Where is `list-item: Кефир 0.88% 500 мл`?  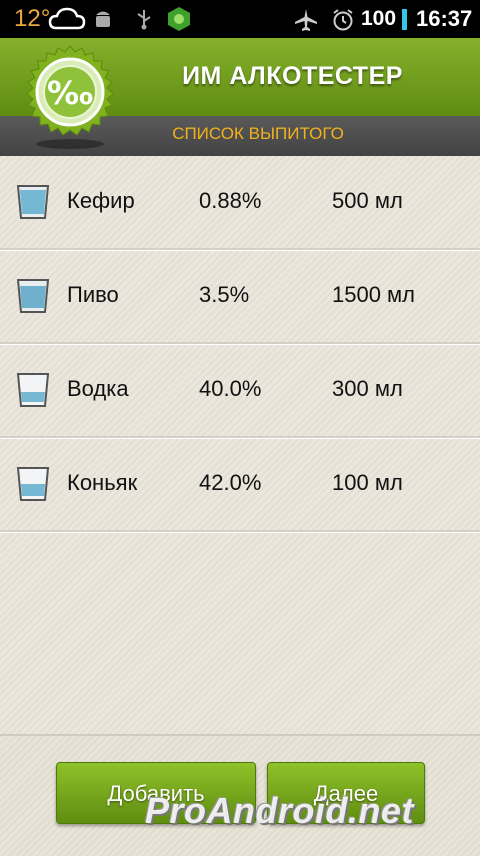 list-item: Кефир 0.88% 500 мл is located at coordinates (240, 203).